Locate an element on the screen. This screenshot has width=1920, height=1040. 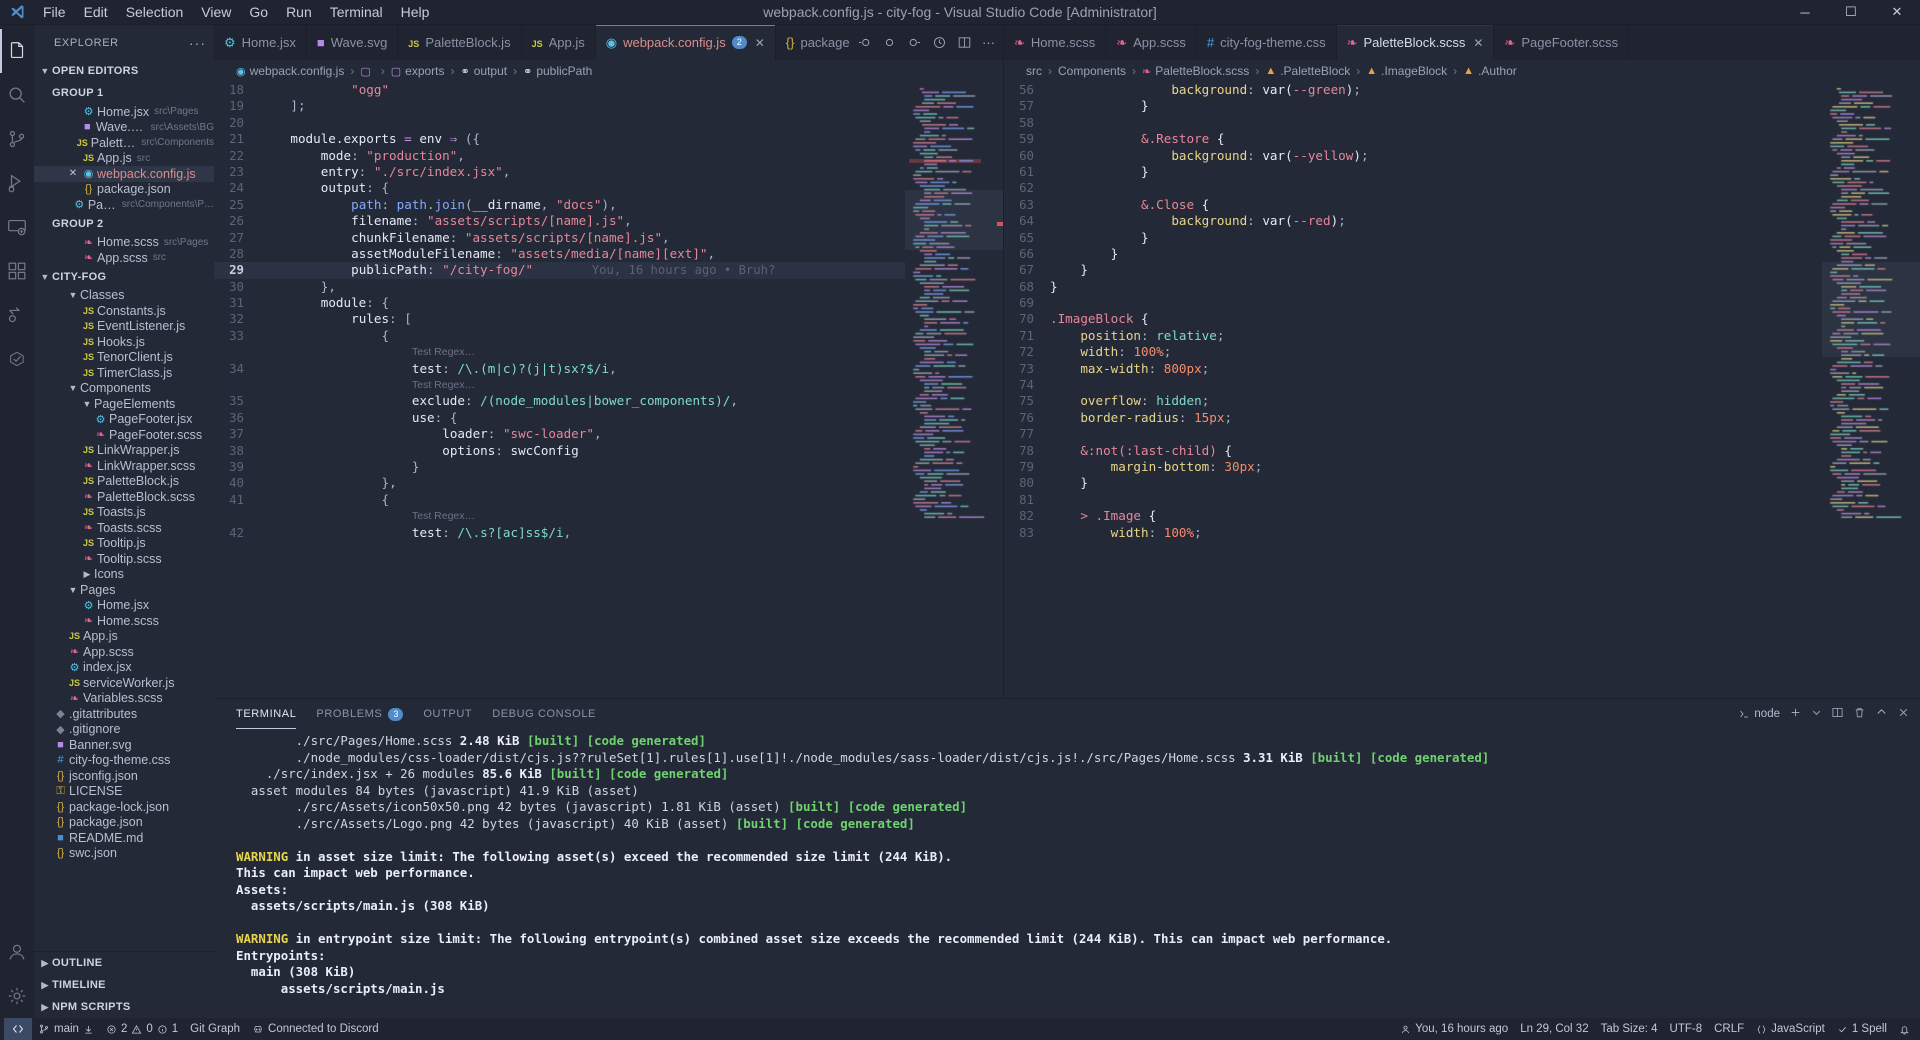
status-git-graph: Git Graph is located at coordinates (215, 1029).